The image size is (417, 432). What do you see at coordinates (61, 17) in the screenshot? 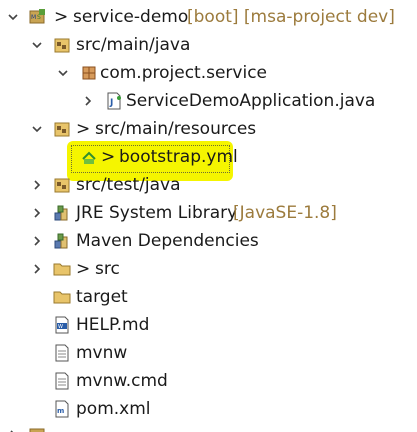
I see `project-prefix: >` at bounding box center [61, 17].